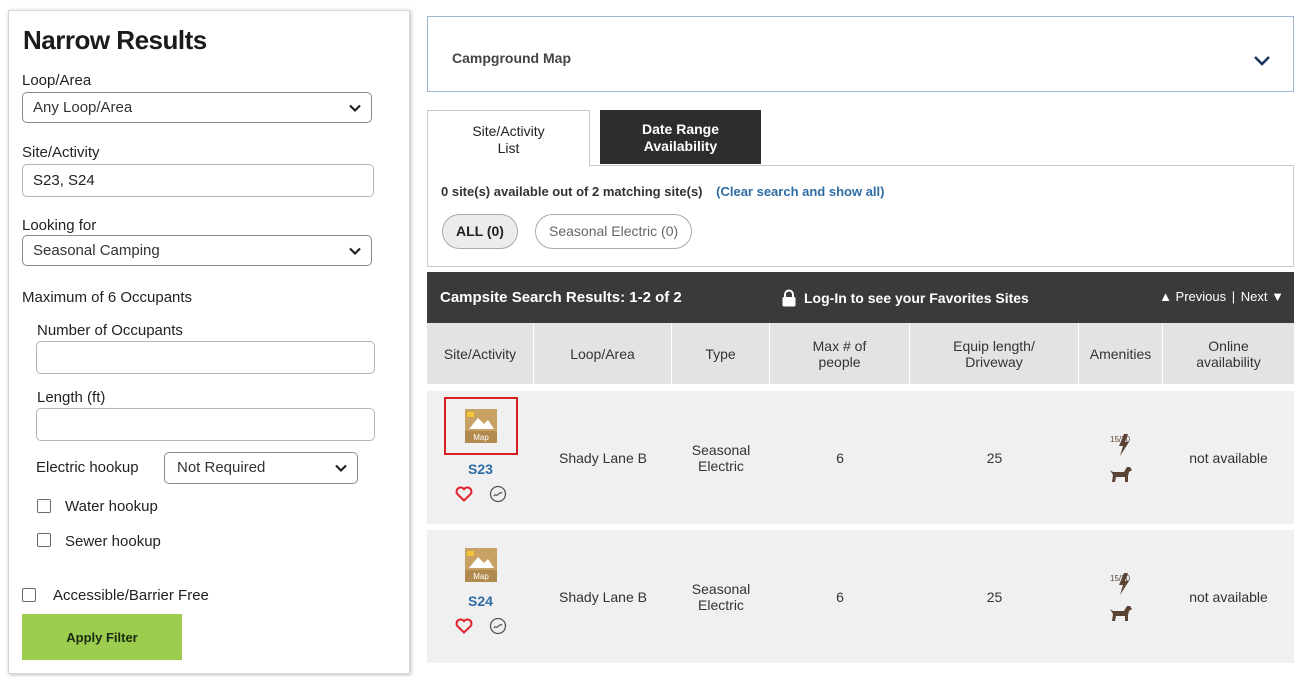  I want to click on col-online-line1: Online, so click(1228, 345).